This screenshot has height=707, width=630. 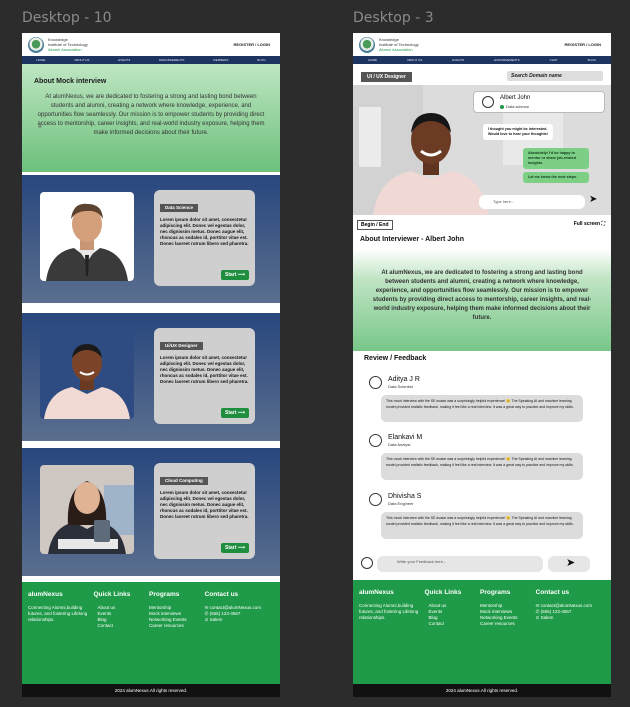 I want to click on fullscreen-button: Full screen ⛶, so click(x=589, y=224).